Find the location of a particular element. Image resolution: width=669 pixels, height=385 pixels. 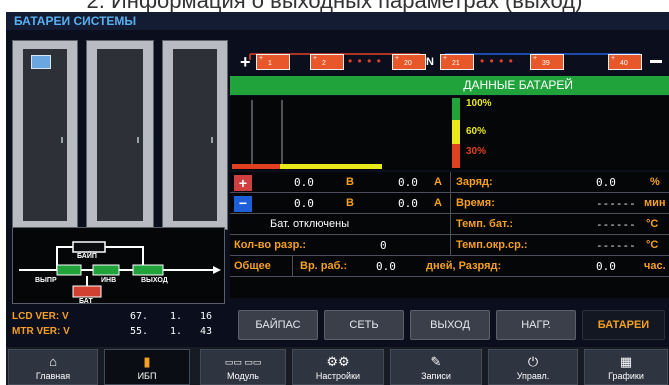

battery-cell: +40 is located at coordinates (625, 62).